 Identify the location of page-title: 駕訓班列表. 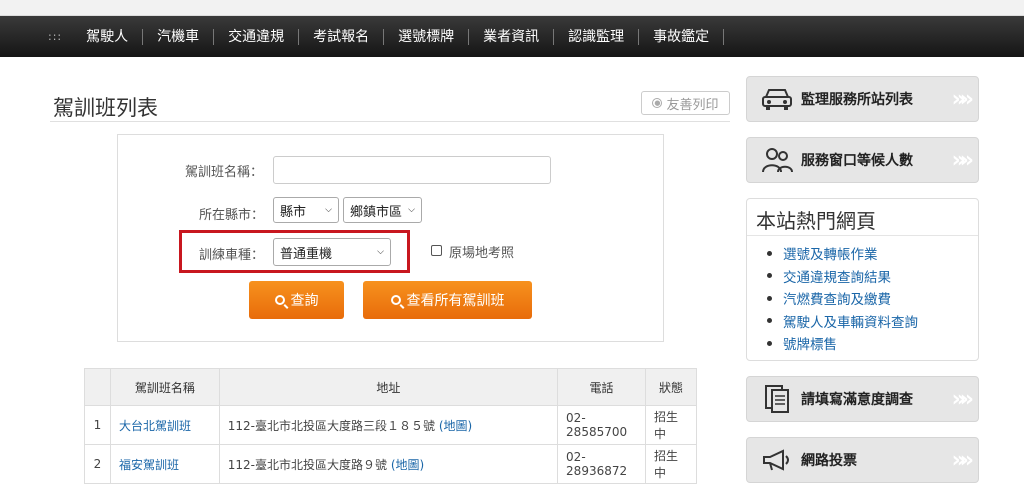
(105, 108).